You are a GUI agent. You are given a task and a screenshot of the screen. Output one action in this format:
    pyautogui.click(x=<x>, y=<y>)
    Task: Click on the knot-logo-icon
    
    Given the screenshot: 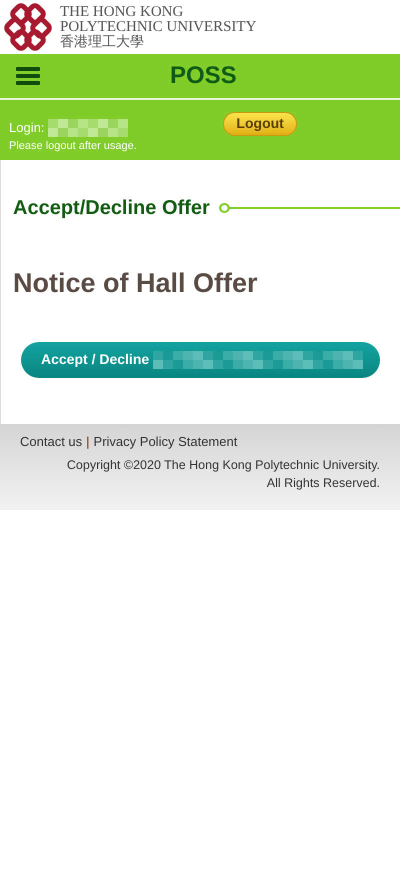 What is the action you would take?
    pyautogui.click(x=28, y=27)
    